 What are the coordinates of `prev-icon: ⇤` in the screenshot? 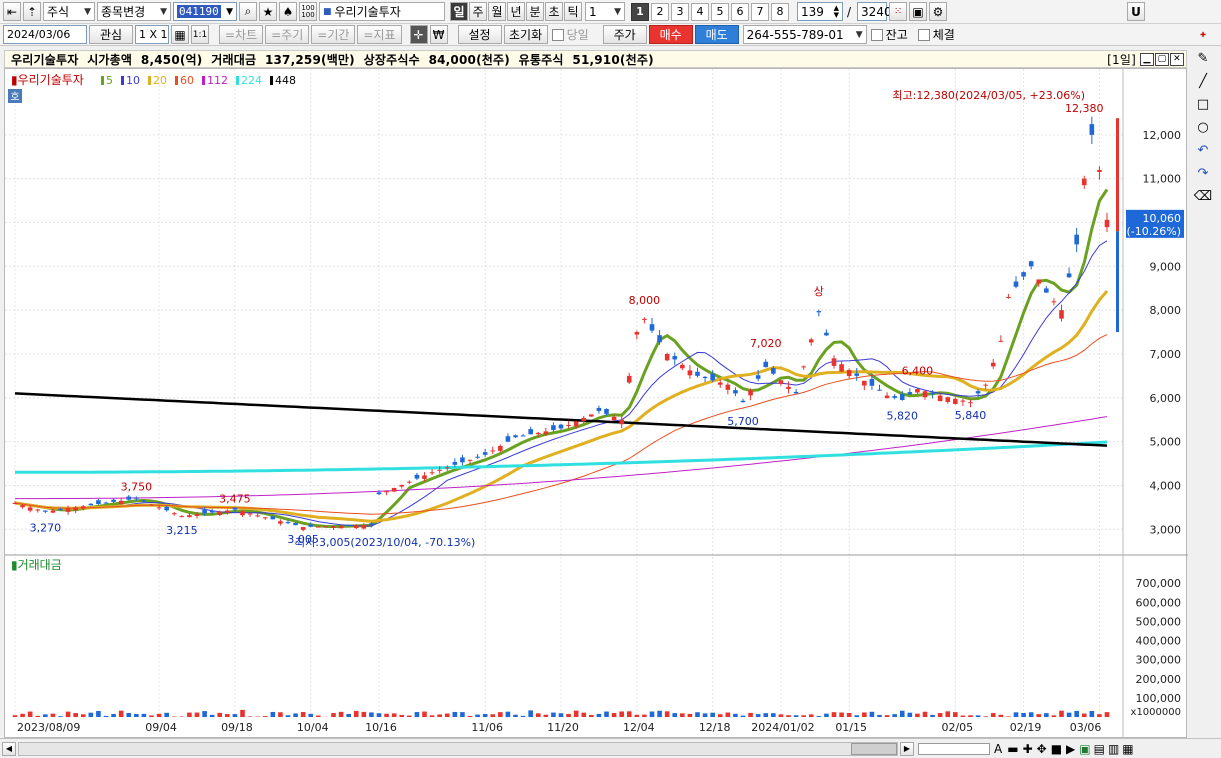 It's located at (12, 11).